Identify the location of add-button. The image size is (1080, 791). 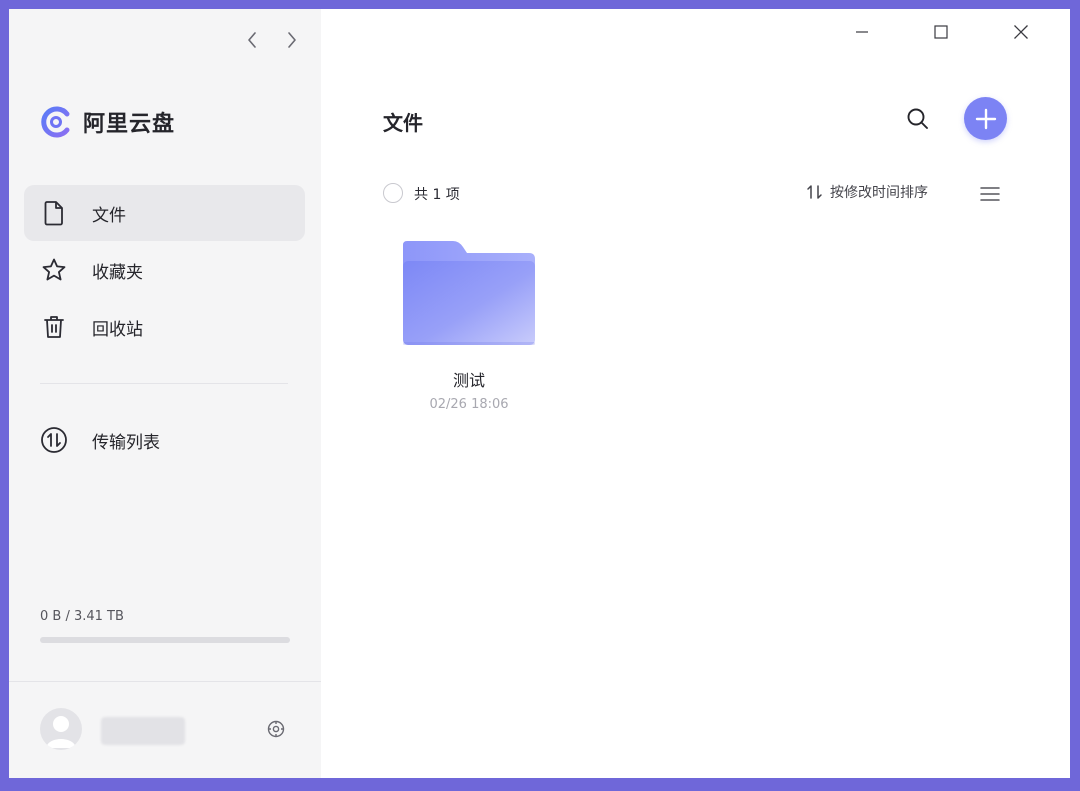
(985, 118).